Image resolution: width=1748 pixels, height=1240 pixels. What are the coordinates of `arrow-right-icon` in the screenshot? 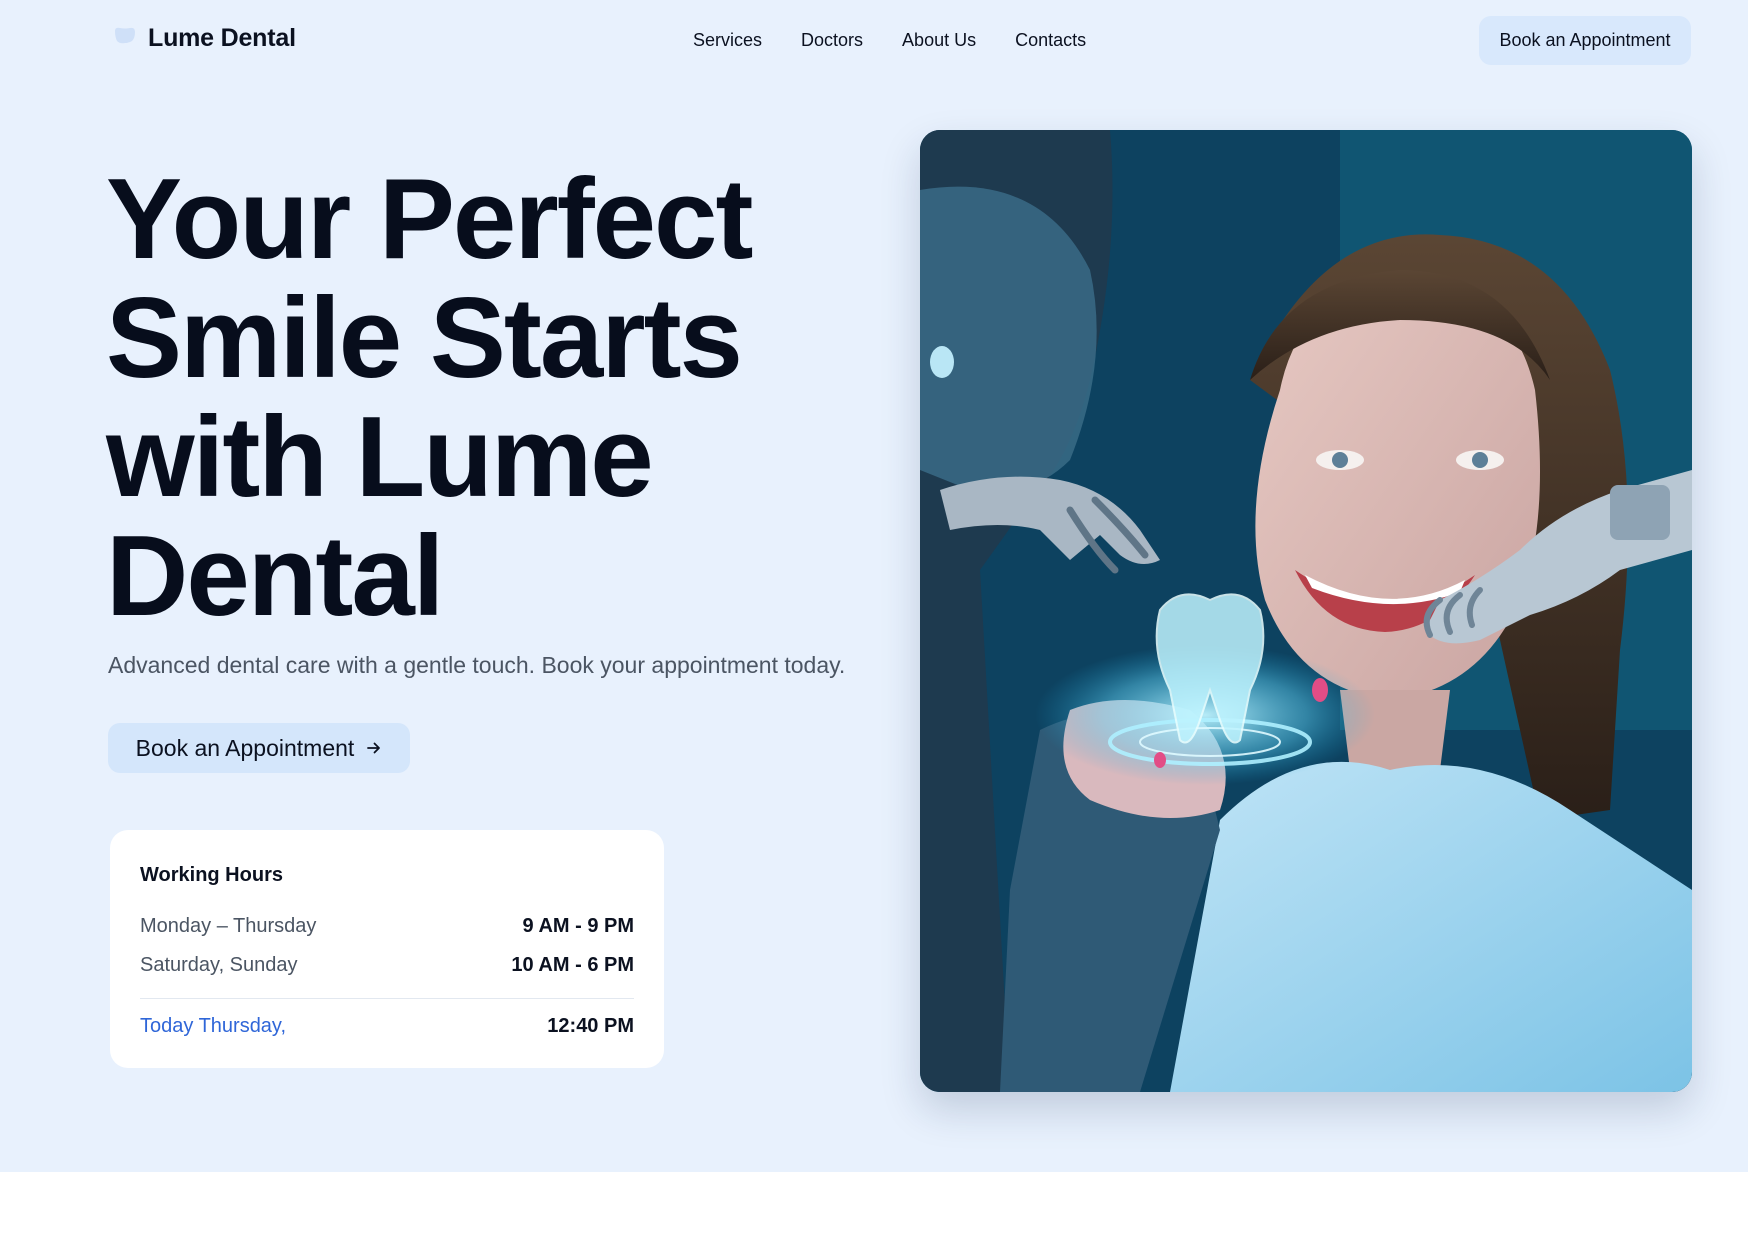 It's located at (374, 748).